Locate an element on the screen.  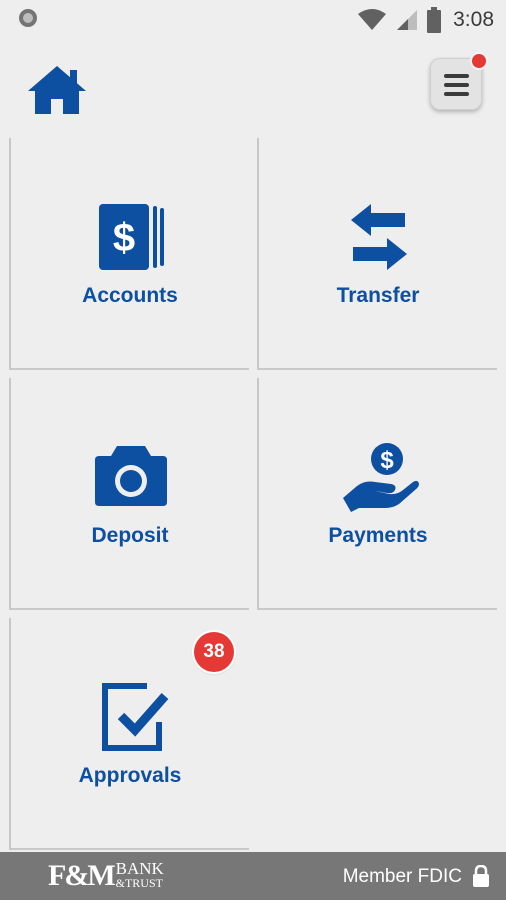
approvals-icon is located at coordinates (135, 717).